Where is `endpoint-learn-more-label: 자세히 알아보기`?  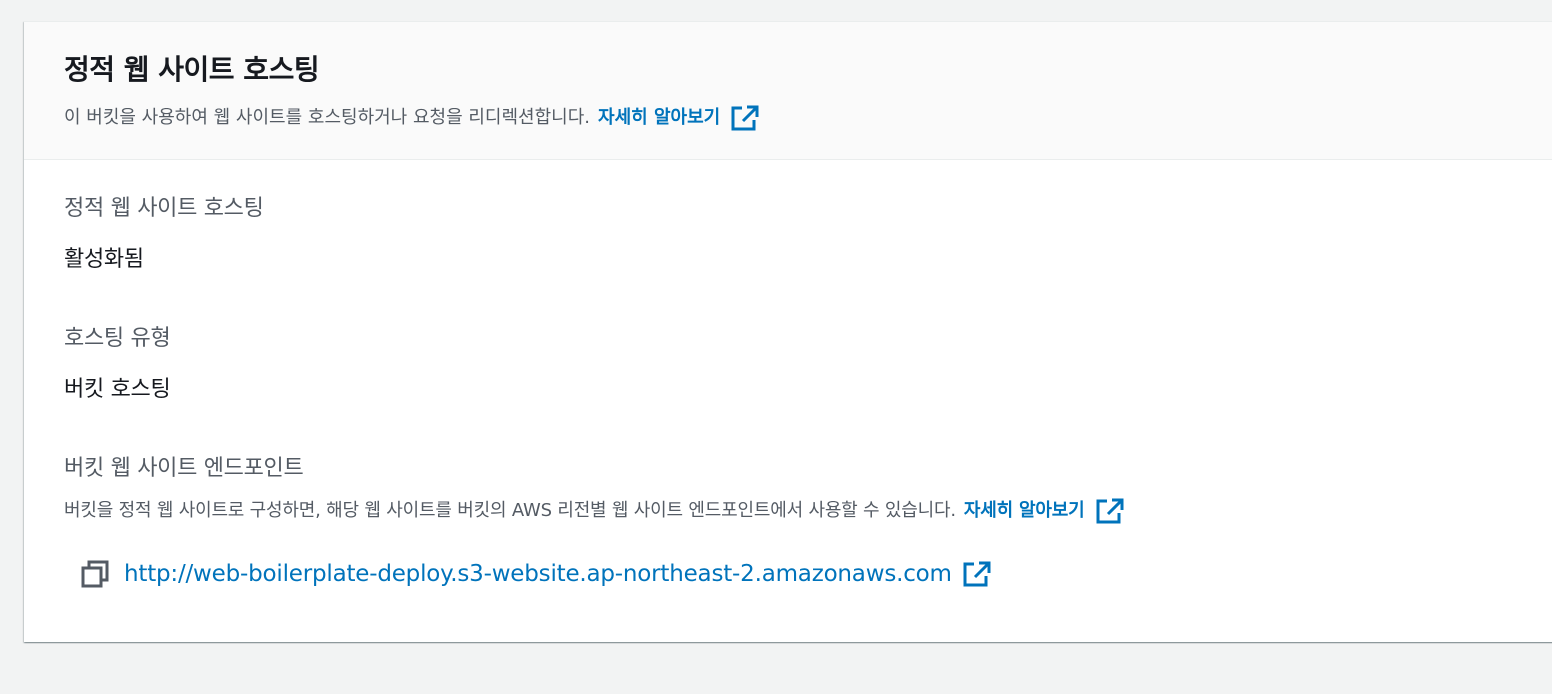 endpoint-learn-more-label: 자세히 알아보기 is located at coordinates (1024, 510).